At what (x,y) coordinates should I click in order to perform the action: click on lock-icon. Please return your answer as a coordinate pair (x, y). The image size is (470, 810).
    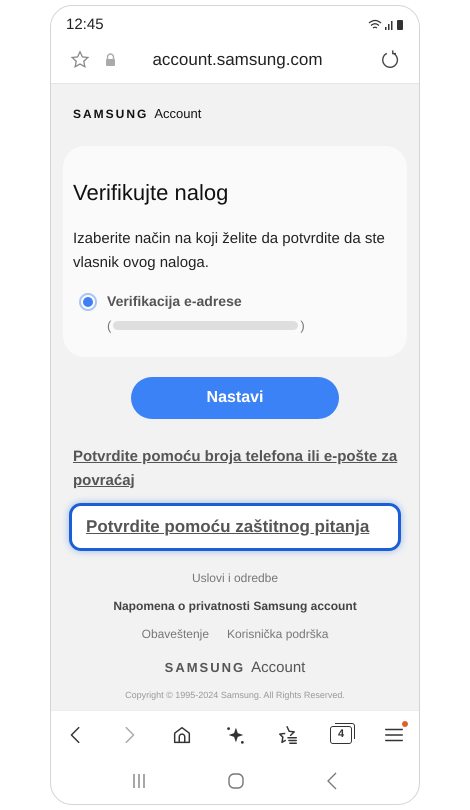
    Looking at the image, I should click on (110, 59).